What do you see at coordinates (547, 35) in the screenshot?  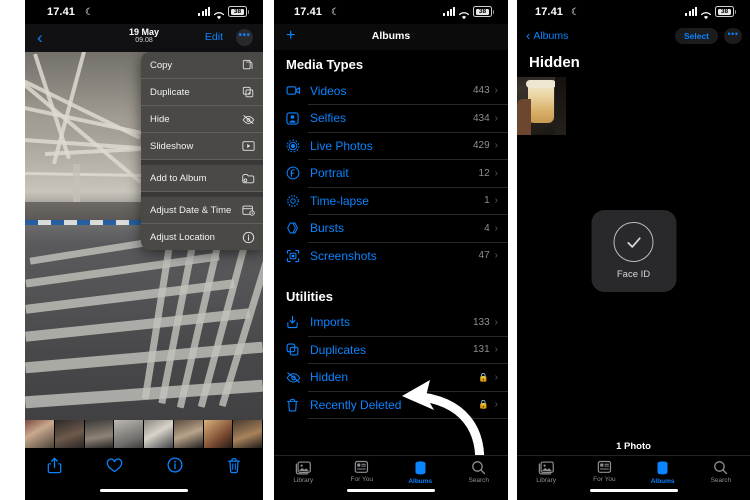 I see `back-to-albums-button: ‹ Albums` at bounding box center [547, 35].